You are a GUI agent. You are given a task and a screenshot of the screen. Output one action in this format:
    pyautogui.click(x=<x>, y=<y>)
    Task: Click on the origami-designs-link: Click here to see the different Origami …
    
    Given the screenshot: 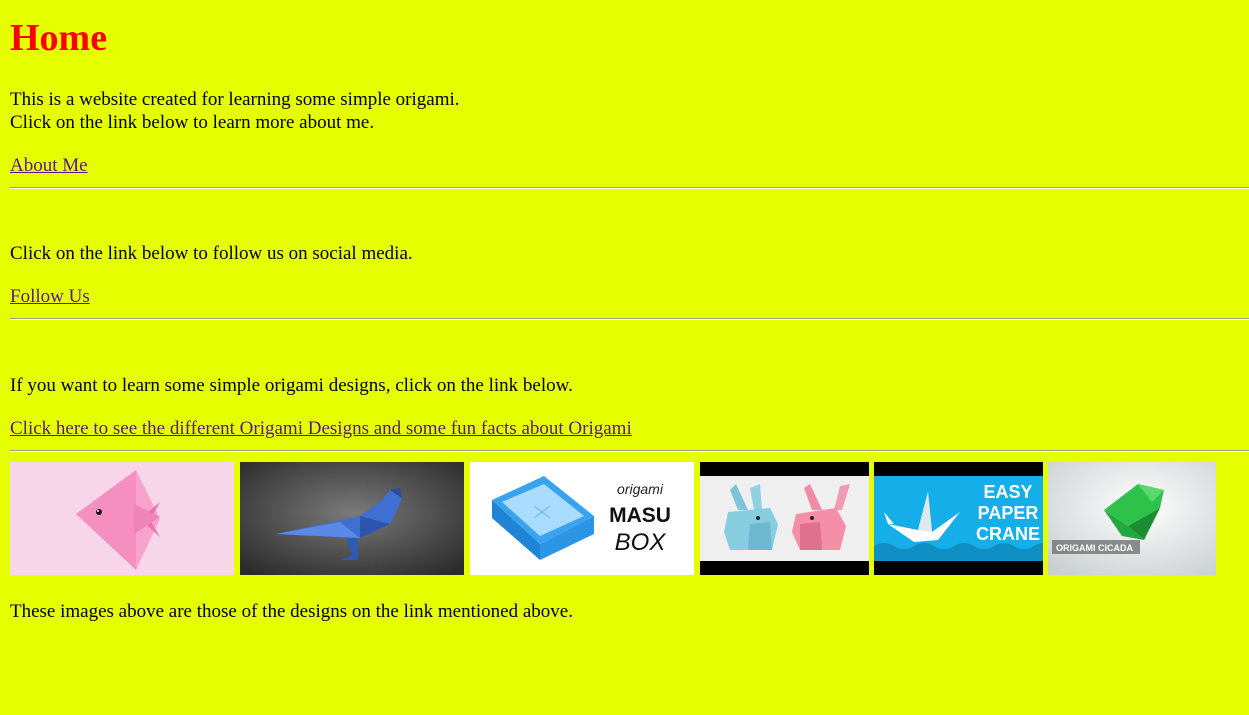 What is the action you would take?
    pyautogui.click(x=321, y=428)
    